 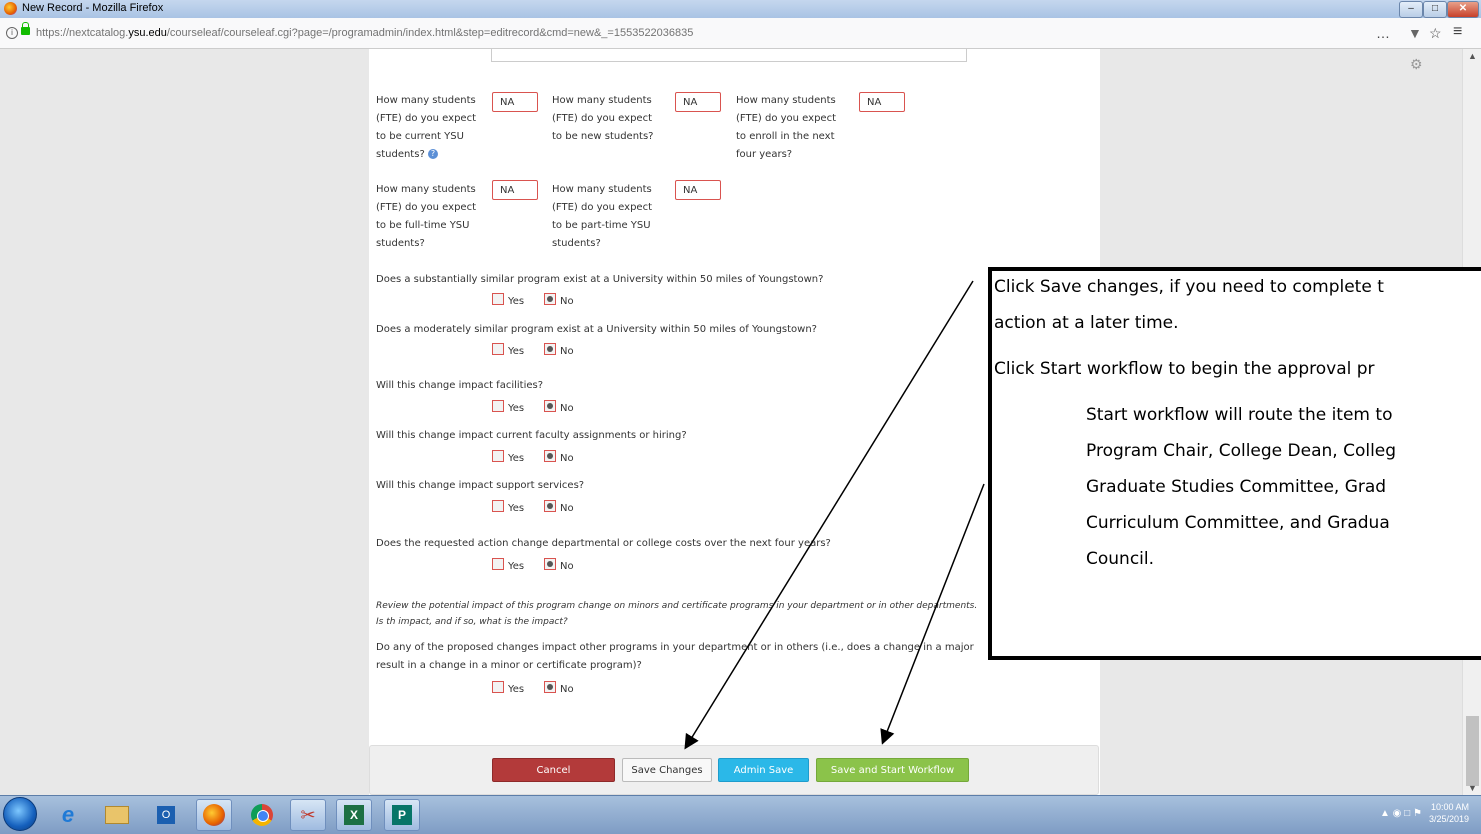 What do you see at coordinates (166, 815) in the screenshot?
I see `outlook-icon: O` at bounding box center [166, 815].